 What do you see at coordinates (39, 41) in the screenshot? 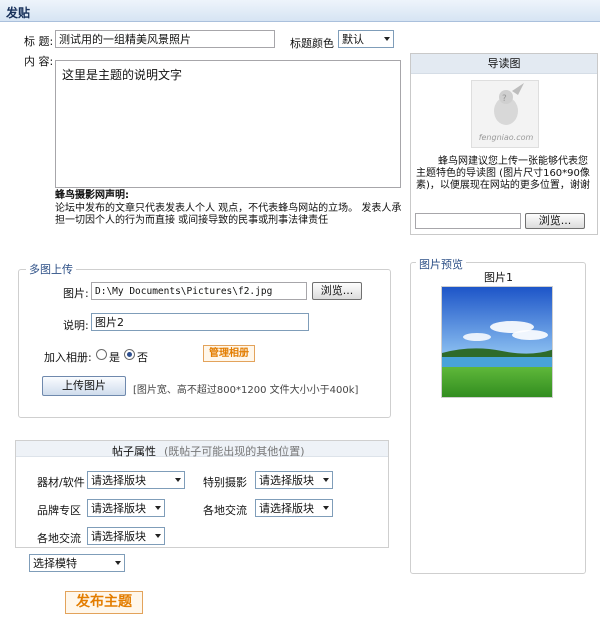
I see `title-label: 标 题:` at bounding box center [39, 41].